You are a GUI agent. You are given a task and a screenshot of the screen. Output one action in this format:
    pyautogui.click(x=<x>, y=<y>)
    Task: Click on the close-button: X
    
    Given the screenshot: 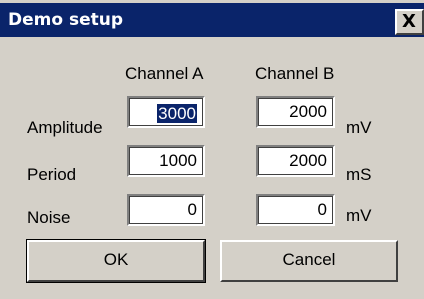 What is the action you would take?
    pyautogui.click(x=409, y=22)
    